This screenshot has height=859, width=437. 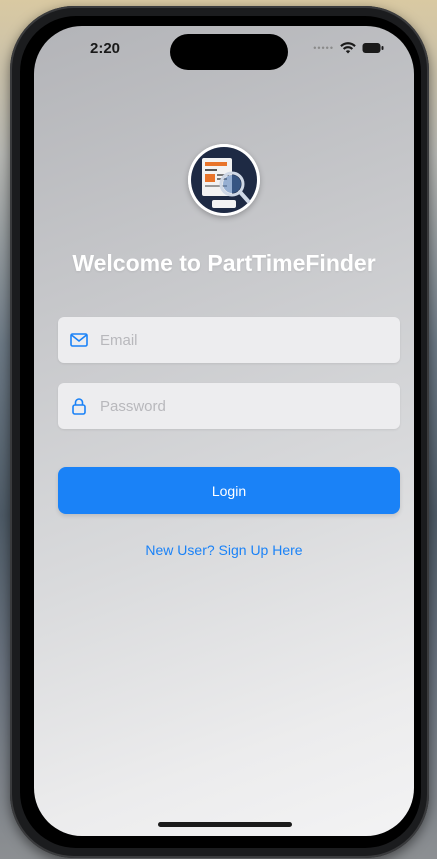 What do you see at coordinates (225, 824) in the screenshot?
I see `home-indicator` at bounding box center [225, 824].